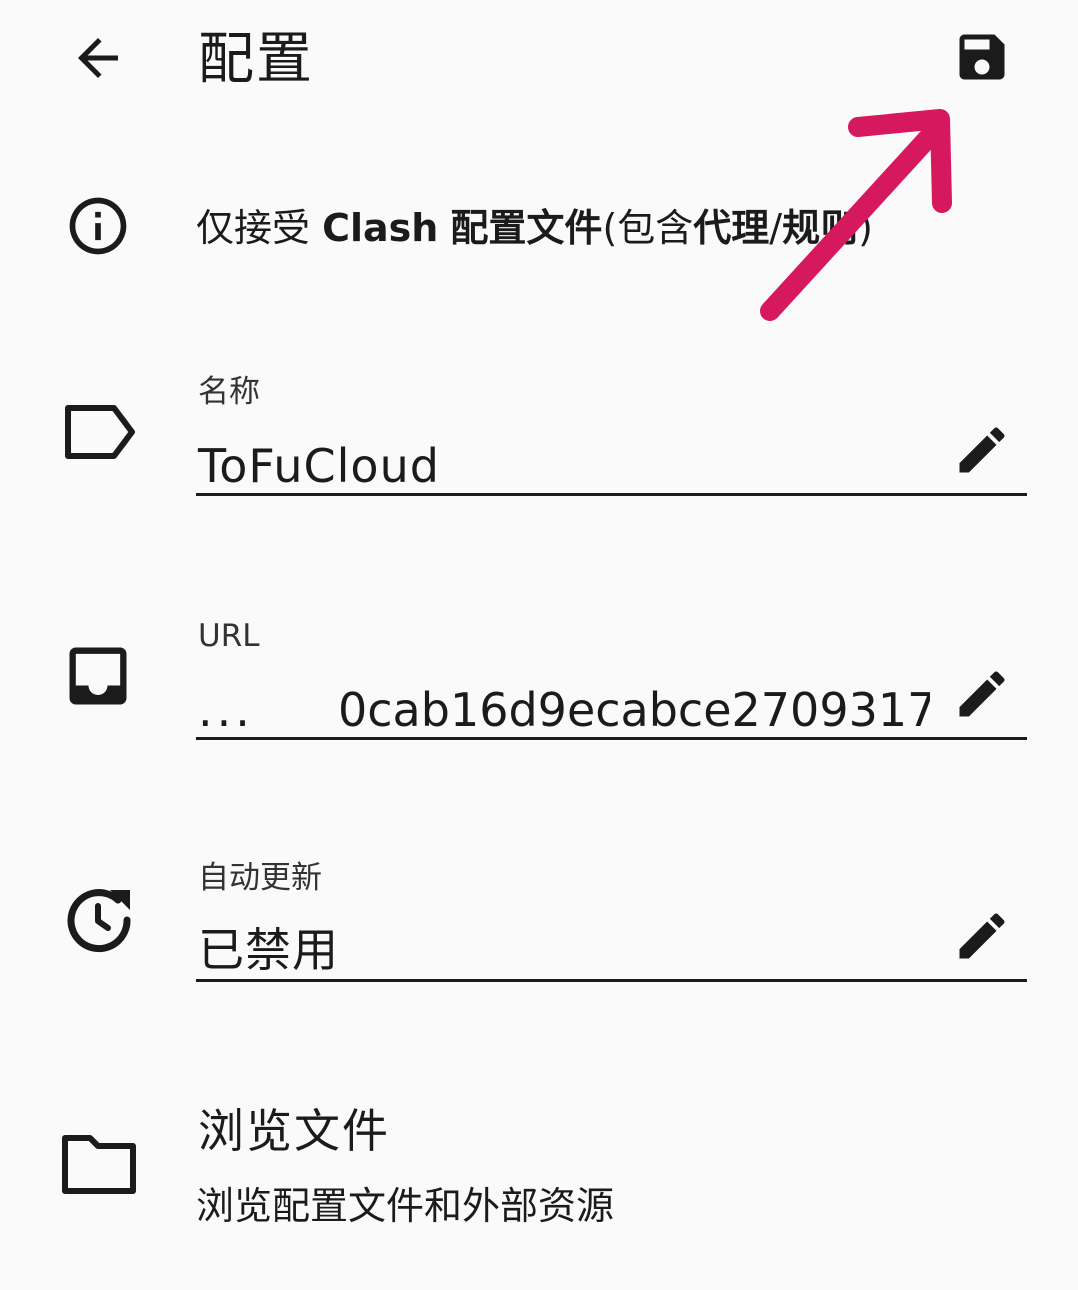  I want to click on url-edit-button, so click(982, 694).